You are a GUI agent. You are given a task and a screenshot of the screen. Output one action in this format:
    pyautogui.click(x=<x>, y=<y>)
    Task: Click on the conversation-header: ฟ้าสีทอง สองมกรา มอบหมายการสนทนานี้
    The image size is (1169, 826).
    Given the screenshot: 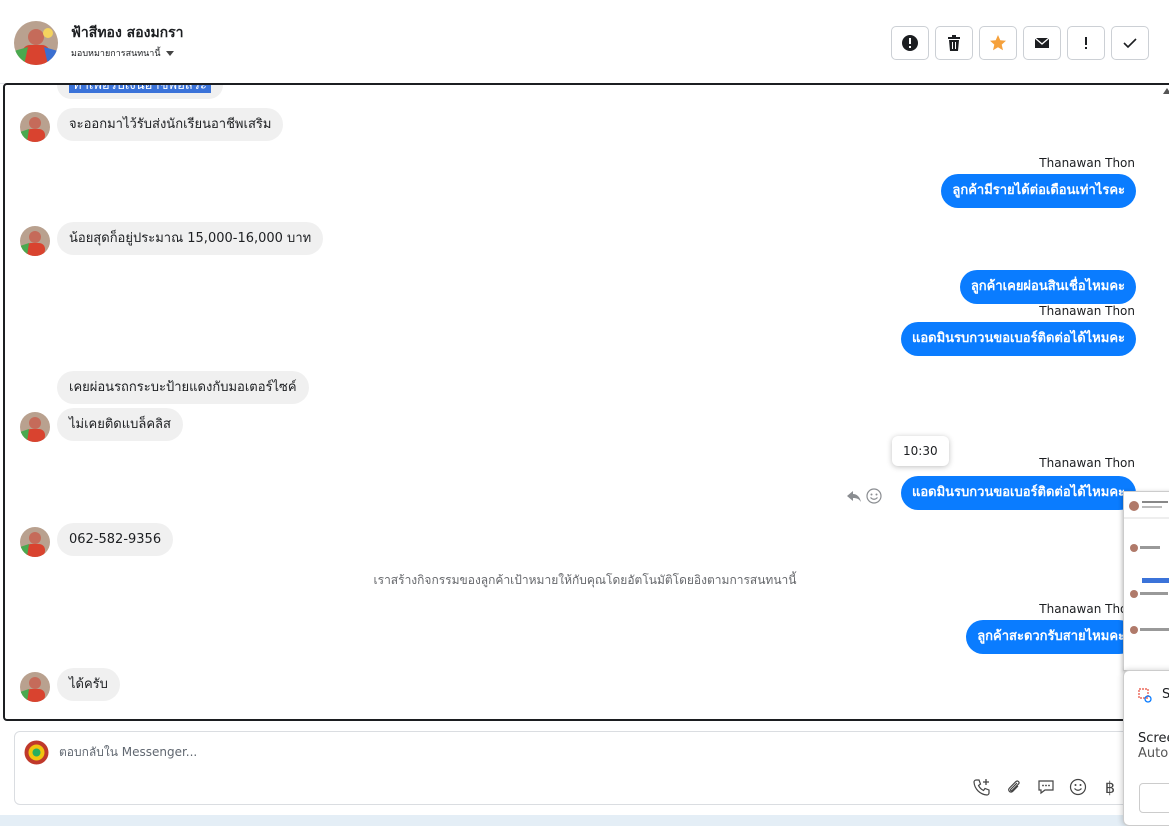 What is the action you would take?
    pyautogui.click(x=584, y=42)
    